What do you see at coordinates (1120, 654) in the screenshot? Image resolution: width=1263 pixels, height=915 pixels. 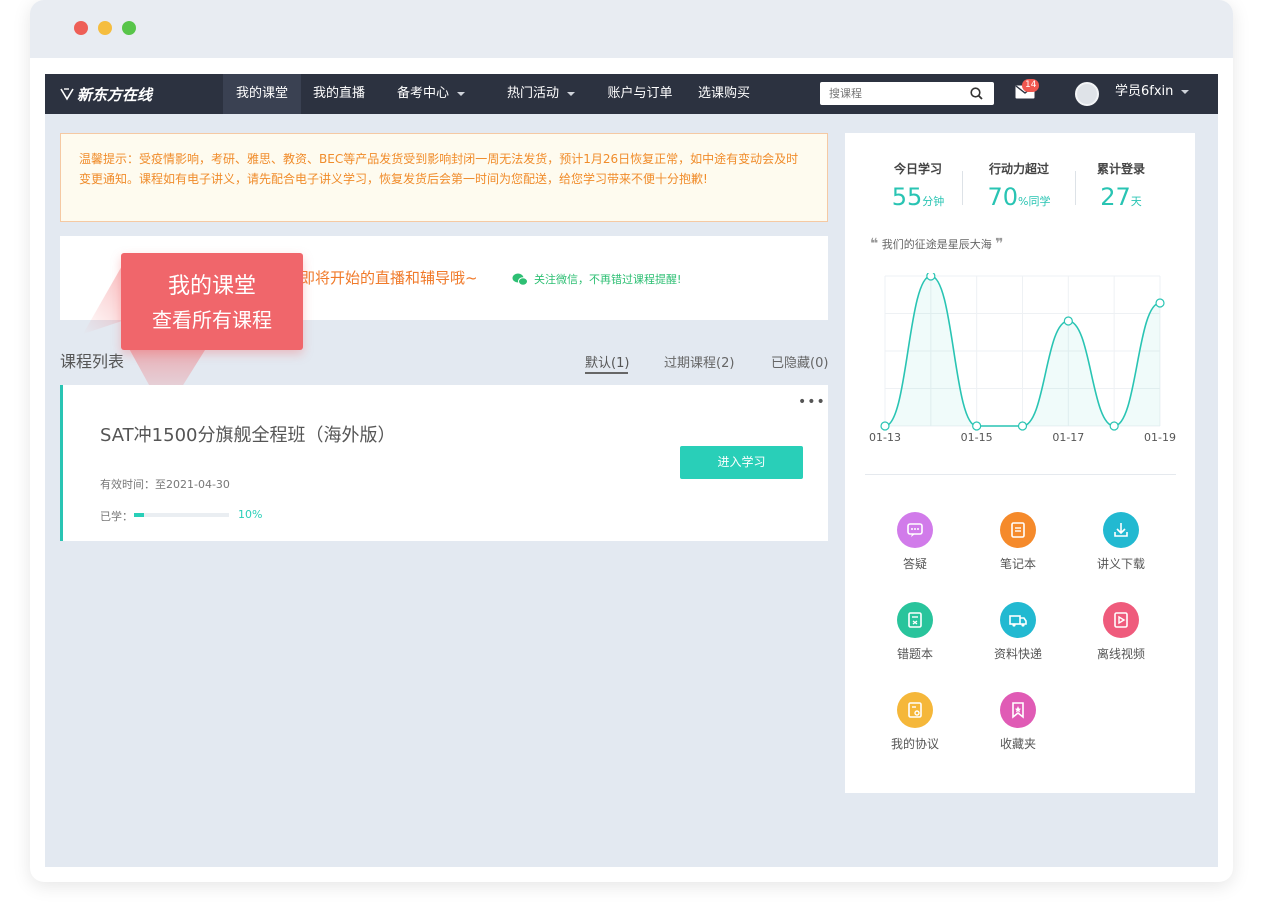 I see `tool-label: 离线视频` at bounding box center [1120, 654].